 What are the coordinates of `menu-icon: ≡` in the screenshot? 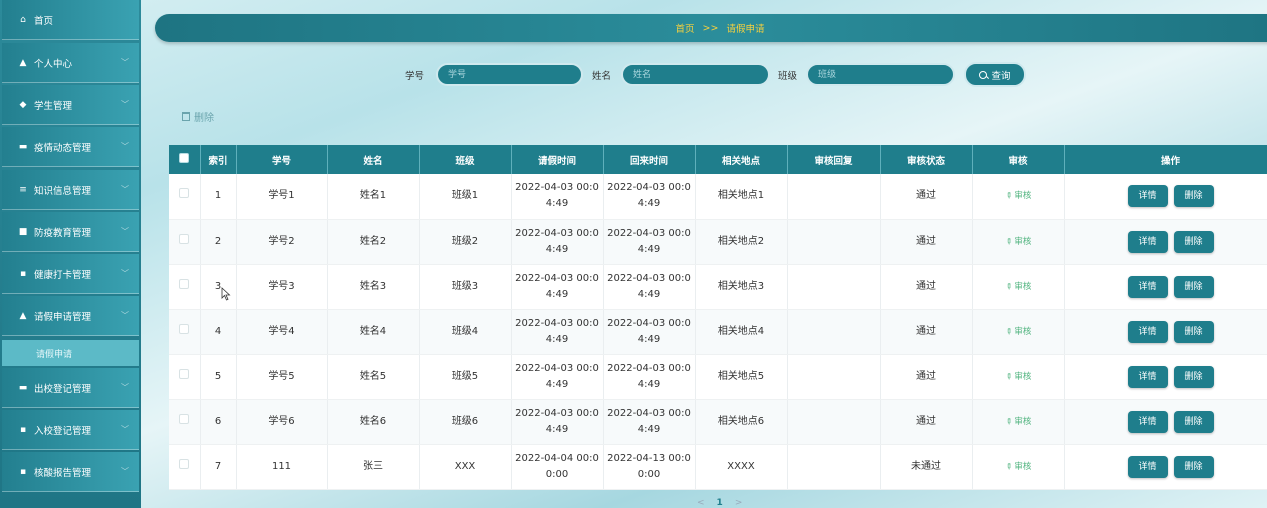 It's located at (23, 189).